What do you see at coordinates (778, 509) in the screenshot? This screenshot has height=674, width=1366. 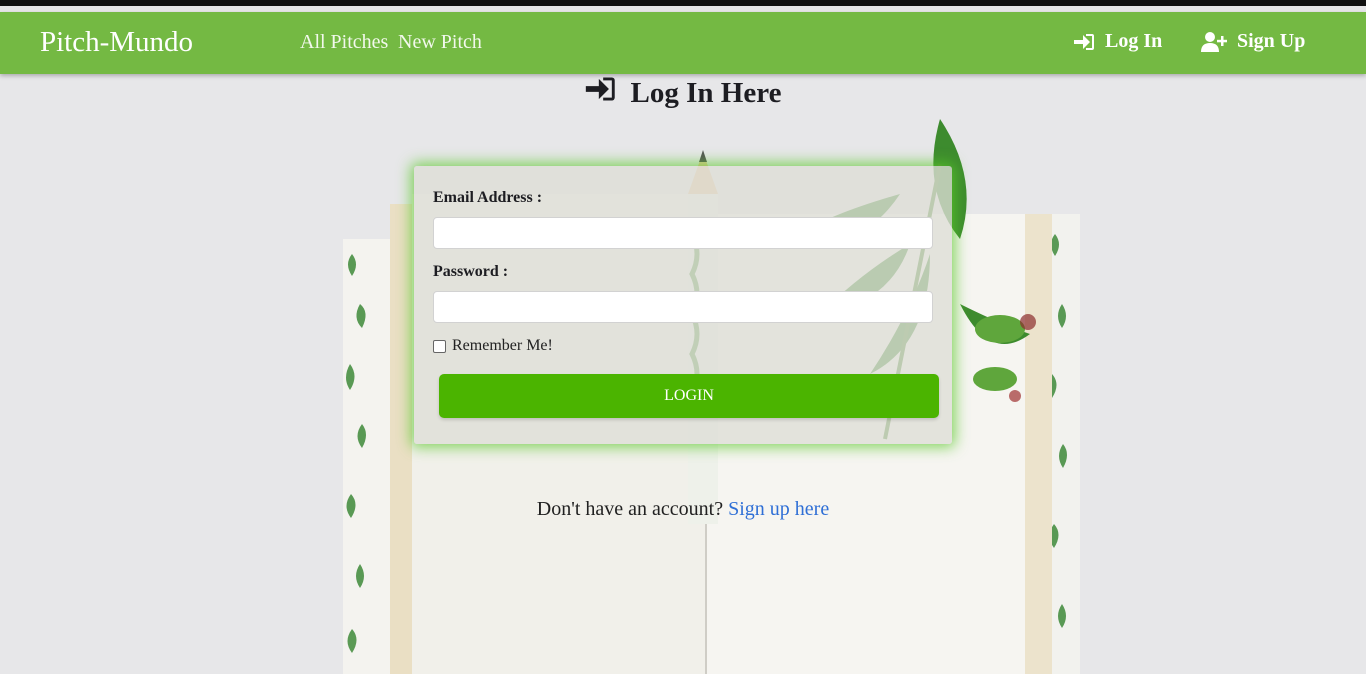 I see `signup-here-link: Sign up here` at bounding box center [778, 509].